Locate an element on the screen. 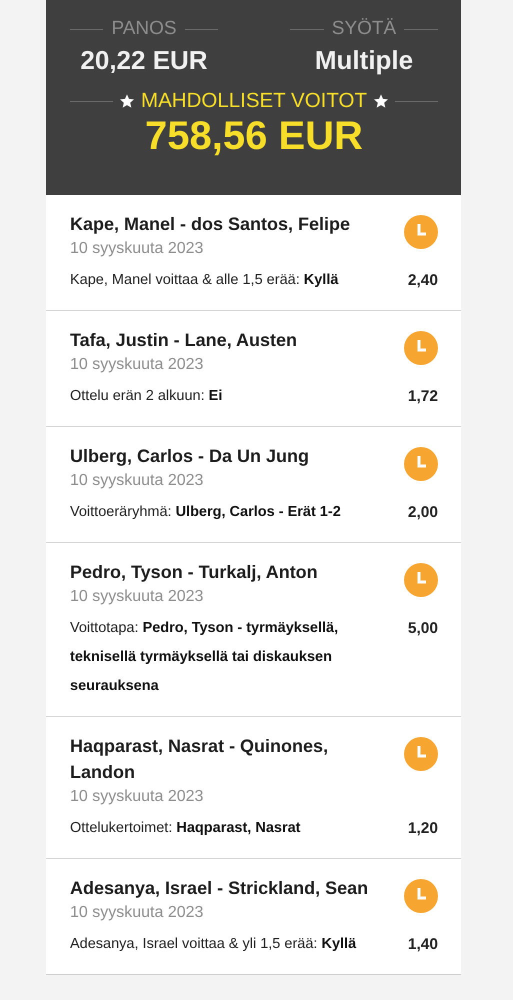 This screenshot has width=513, height=1000. bet-selection: Adesanya, Israel voittaa & yli 1,5 erää: Kyllä is located at coordinates (214, 944).